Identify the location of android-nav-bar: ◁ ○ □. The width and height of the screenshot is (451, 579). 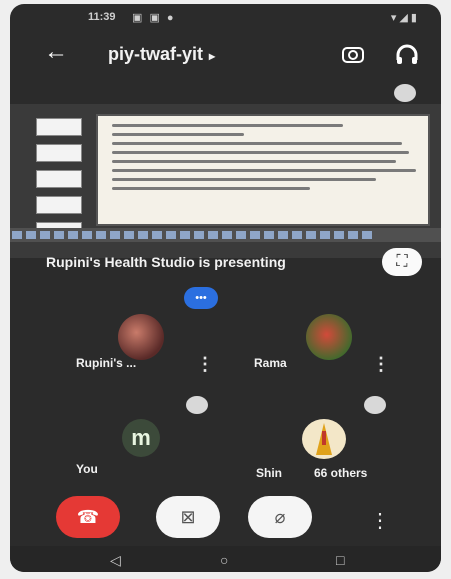
(225, 559).